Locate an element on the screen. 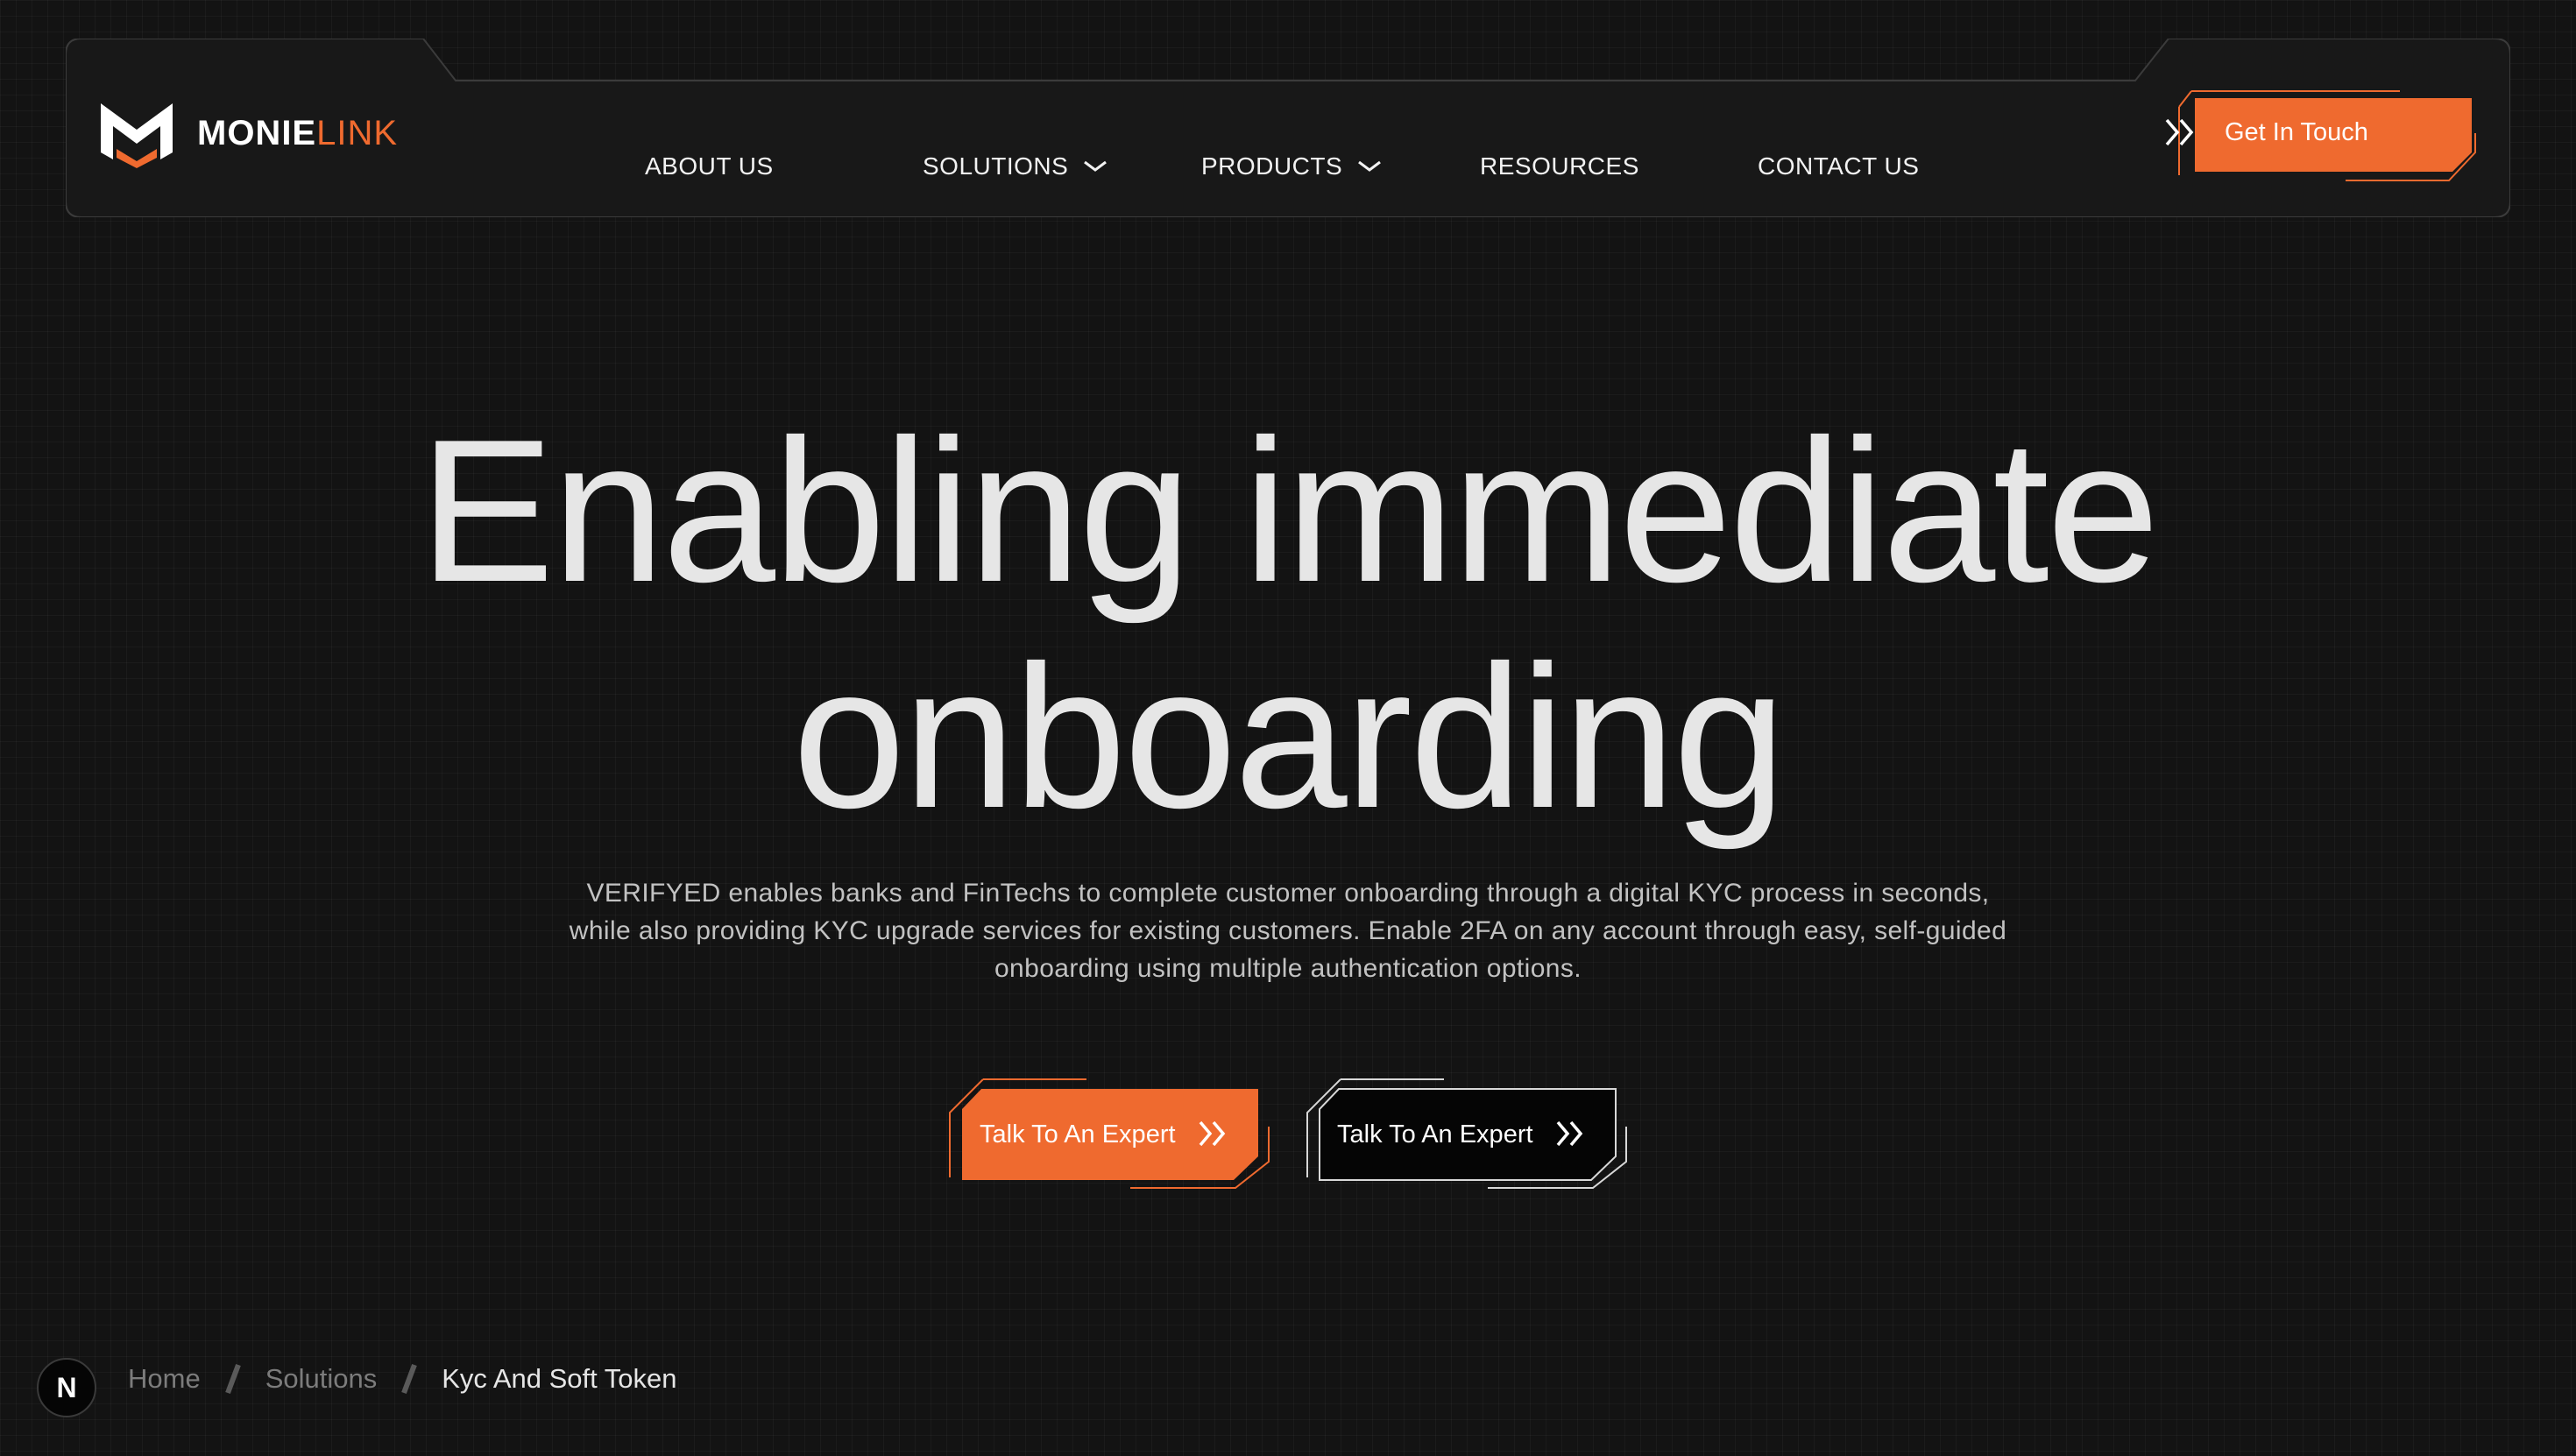  hero-cta-group: Talk To An Expert Talk To An Expert is located at coordinates (1288, 1135).